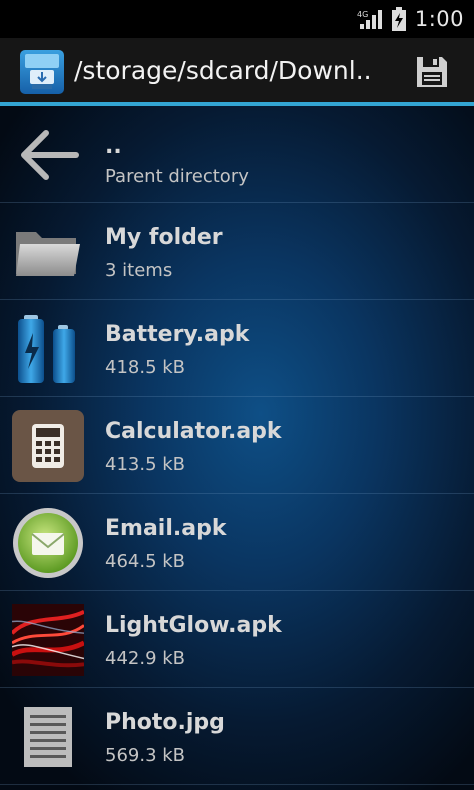 Image resolution: width=474 pixels, height=790 pixels. What do you see at coordinates (48, 737) in the screenshot?
I see `document-icon` at bounding box center [48, 737].